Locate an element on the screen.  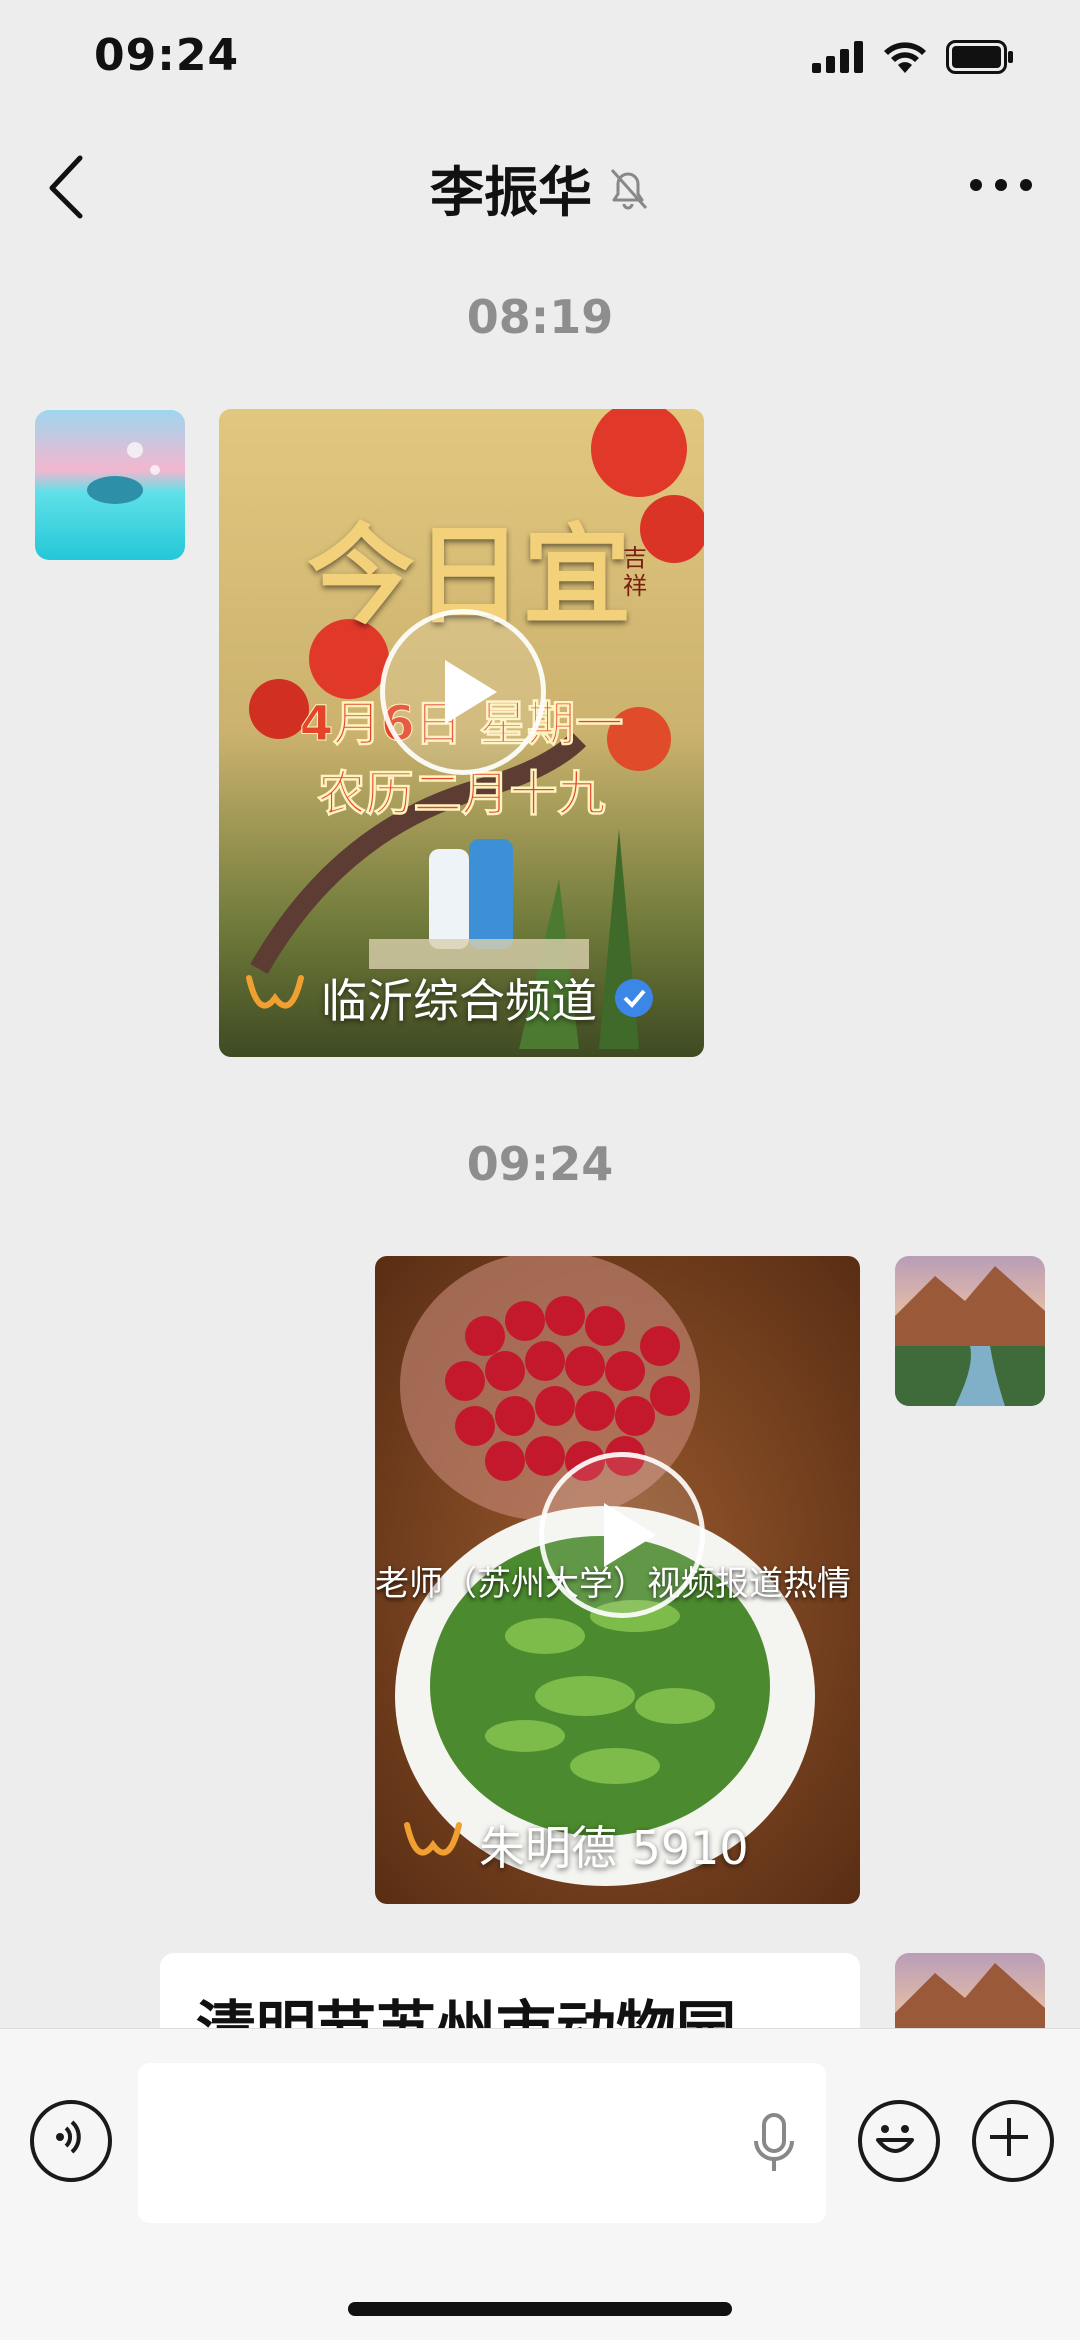
timestamp: 09:24 is located at coordinates (540, 1164).